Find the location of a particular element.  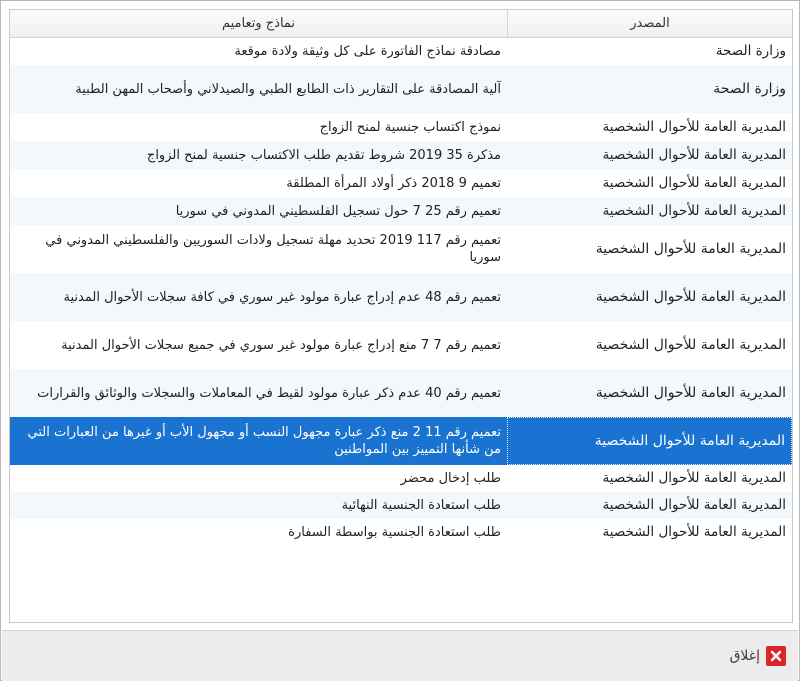

close-button: إغلاق is located at coordinates (744, 656).